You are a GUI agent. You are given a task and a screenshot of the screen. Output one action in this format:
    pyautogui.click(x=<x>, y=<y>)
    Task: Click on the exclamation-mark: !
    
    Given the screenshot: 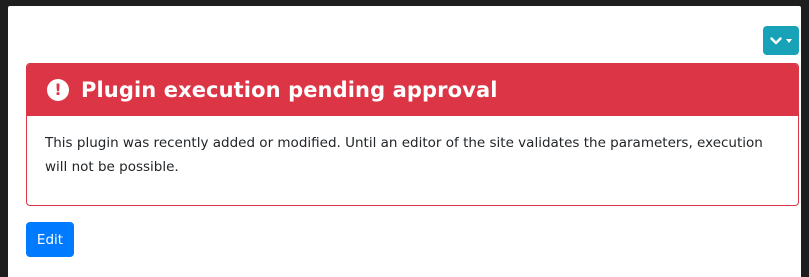 What is the action you would take?
    pyautogui.click(x=58, y=89)
    